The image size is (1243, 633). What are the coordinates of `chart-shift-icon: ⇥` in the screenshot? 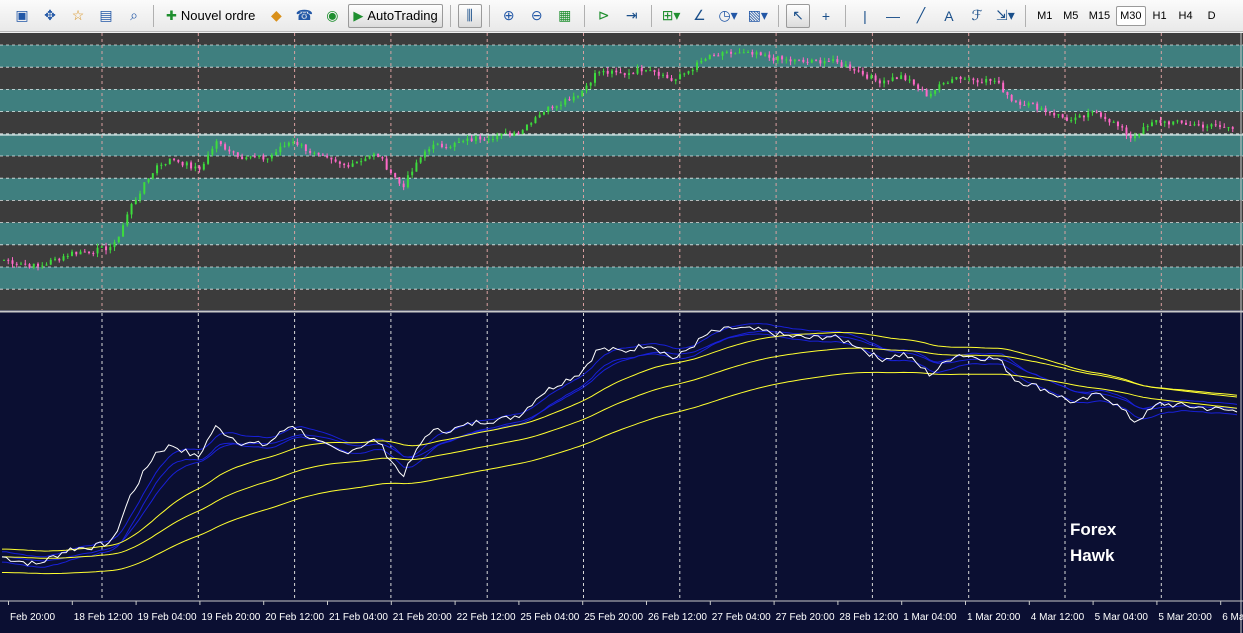 It's located at (632, 16).